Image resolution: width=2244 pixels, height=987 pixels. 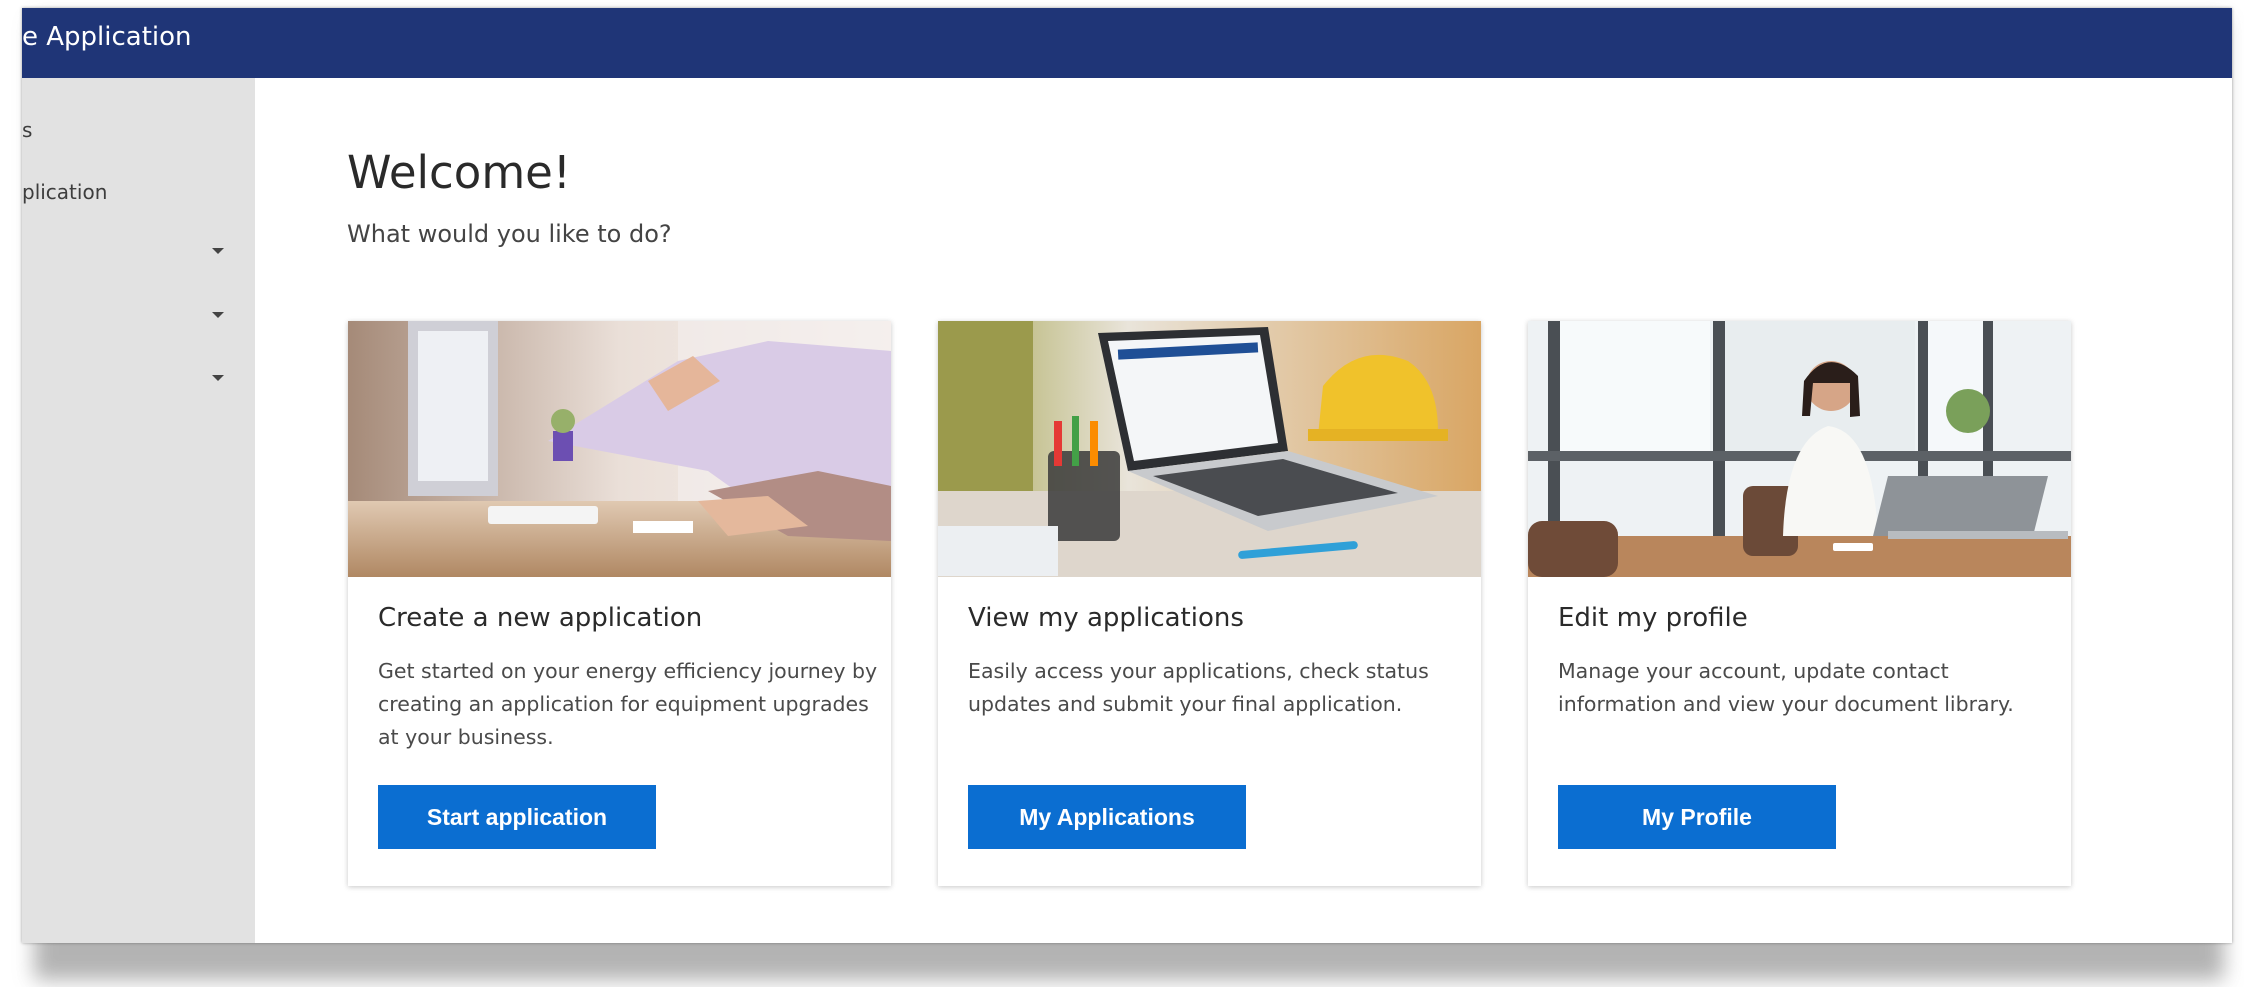 What do you see at coordinates (459, 172) in the screenshot?
I see `page-title: Welcome!` at bounding box center [459, 172].